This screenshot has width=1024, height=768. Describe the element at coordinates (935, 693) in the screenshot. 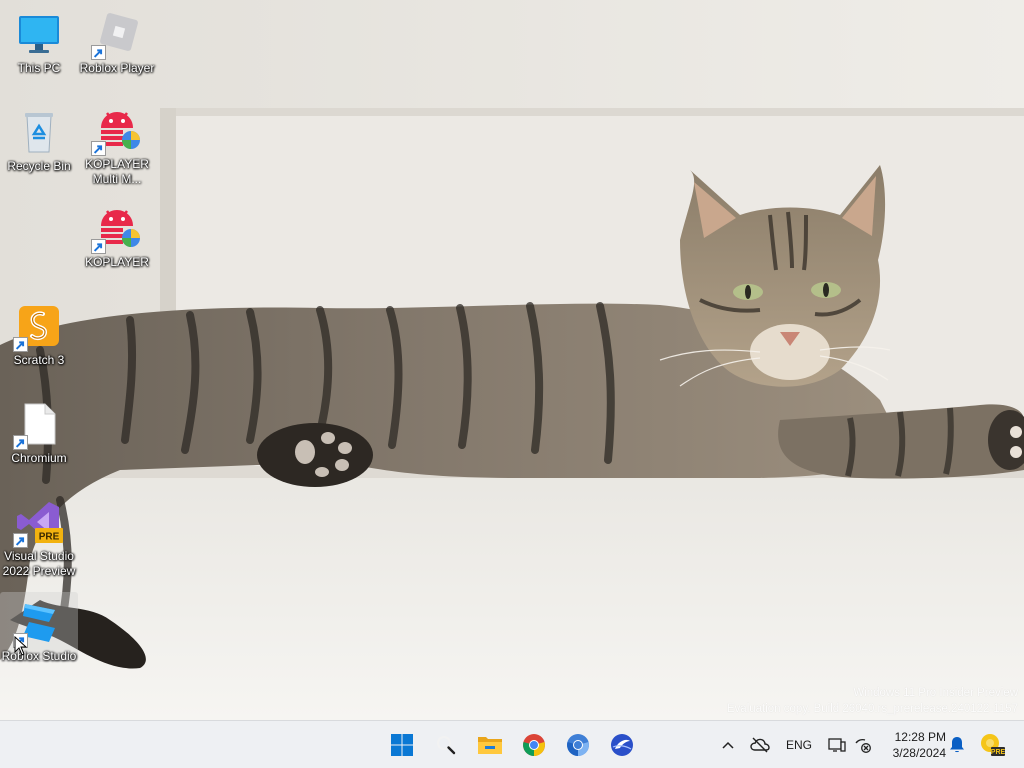

I see `watermark-line-1: Windows 11 Pro Insider Preview` at that location.